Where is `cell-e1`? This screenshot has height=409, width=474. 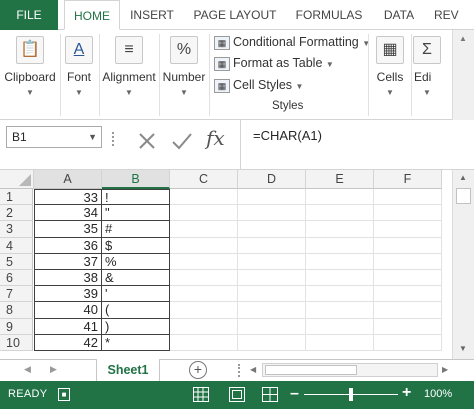
cell-e1 is located at coordinates (340, 197).